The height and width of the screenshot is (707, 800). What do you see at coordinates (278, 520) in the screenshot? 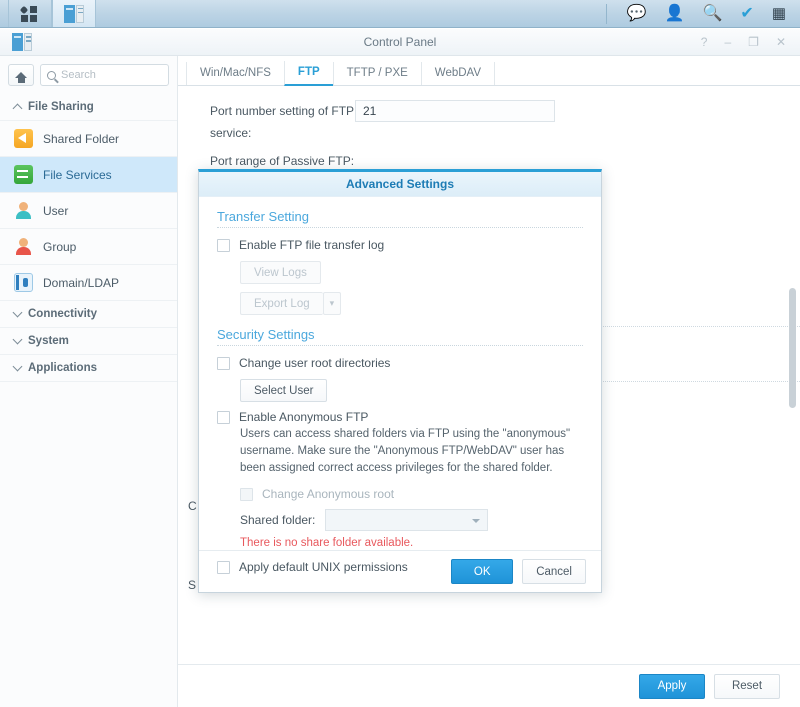
I see `shared-folder-label: Shared folder:` at bounding box center [278, 520].